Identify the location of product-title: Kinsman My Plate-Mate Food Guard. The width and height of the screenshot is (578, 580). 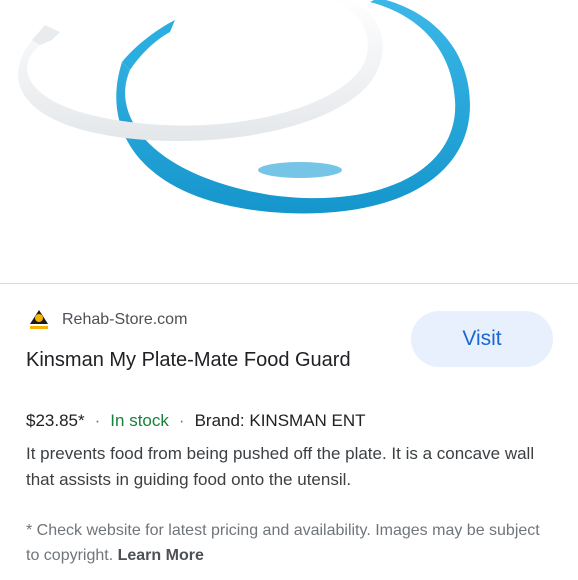
(191, 360).